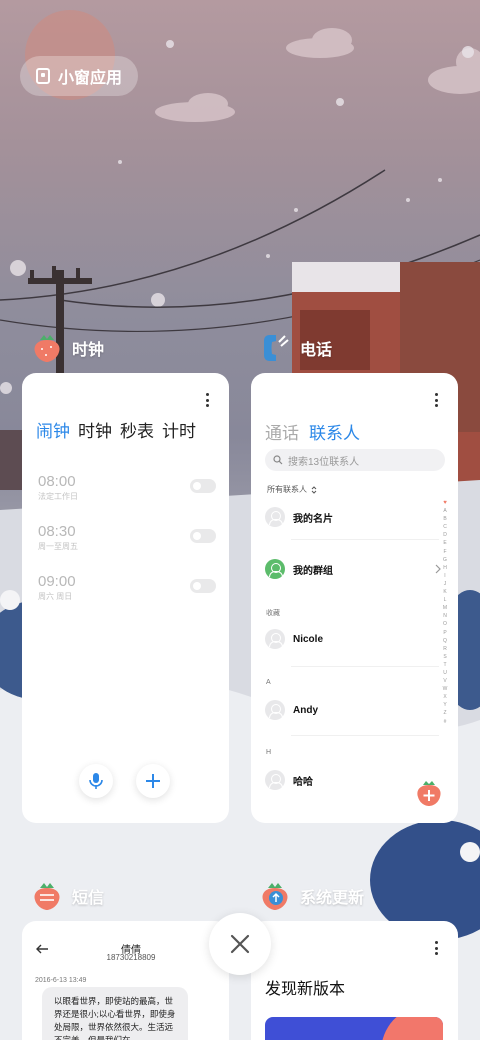 This screenshot has width=480, height=1040. What do you see at coordinates (445, 673) in the screenshot?
I see `alphabet-index-letter: U` at bounding box center [445, 673].